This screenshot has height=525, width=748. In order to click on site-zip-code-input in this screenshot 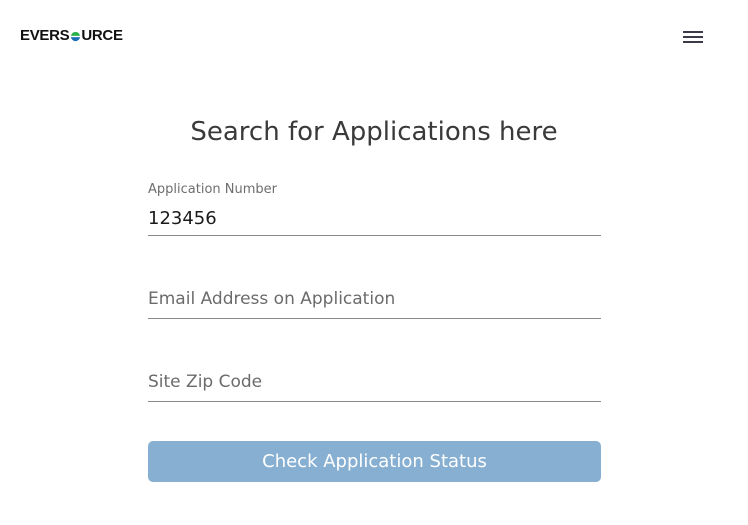, I will do `click(374, 382)`.